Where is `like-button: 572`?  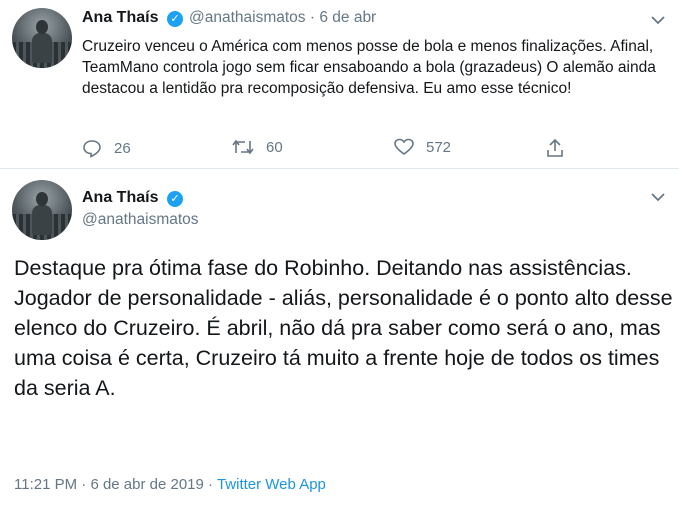 like-button: 572 is located at coordinates (422, 147).